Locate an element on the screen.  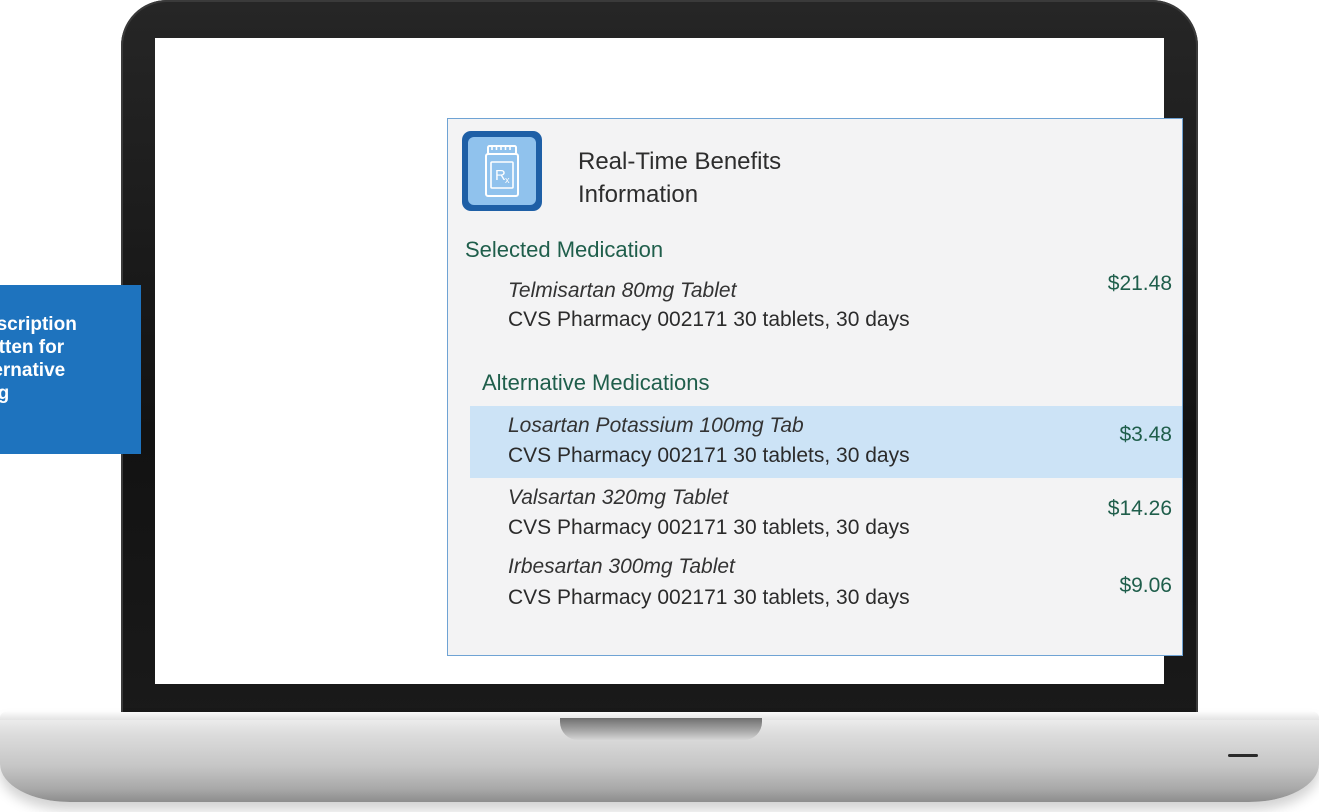
description-callout-label: escription ritten for ternative ug is located at coordinates (70, 369).